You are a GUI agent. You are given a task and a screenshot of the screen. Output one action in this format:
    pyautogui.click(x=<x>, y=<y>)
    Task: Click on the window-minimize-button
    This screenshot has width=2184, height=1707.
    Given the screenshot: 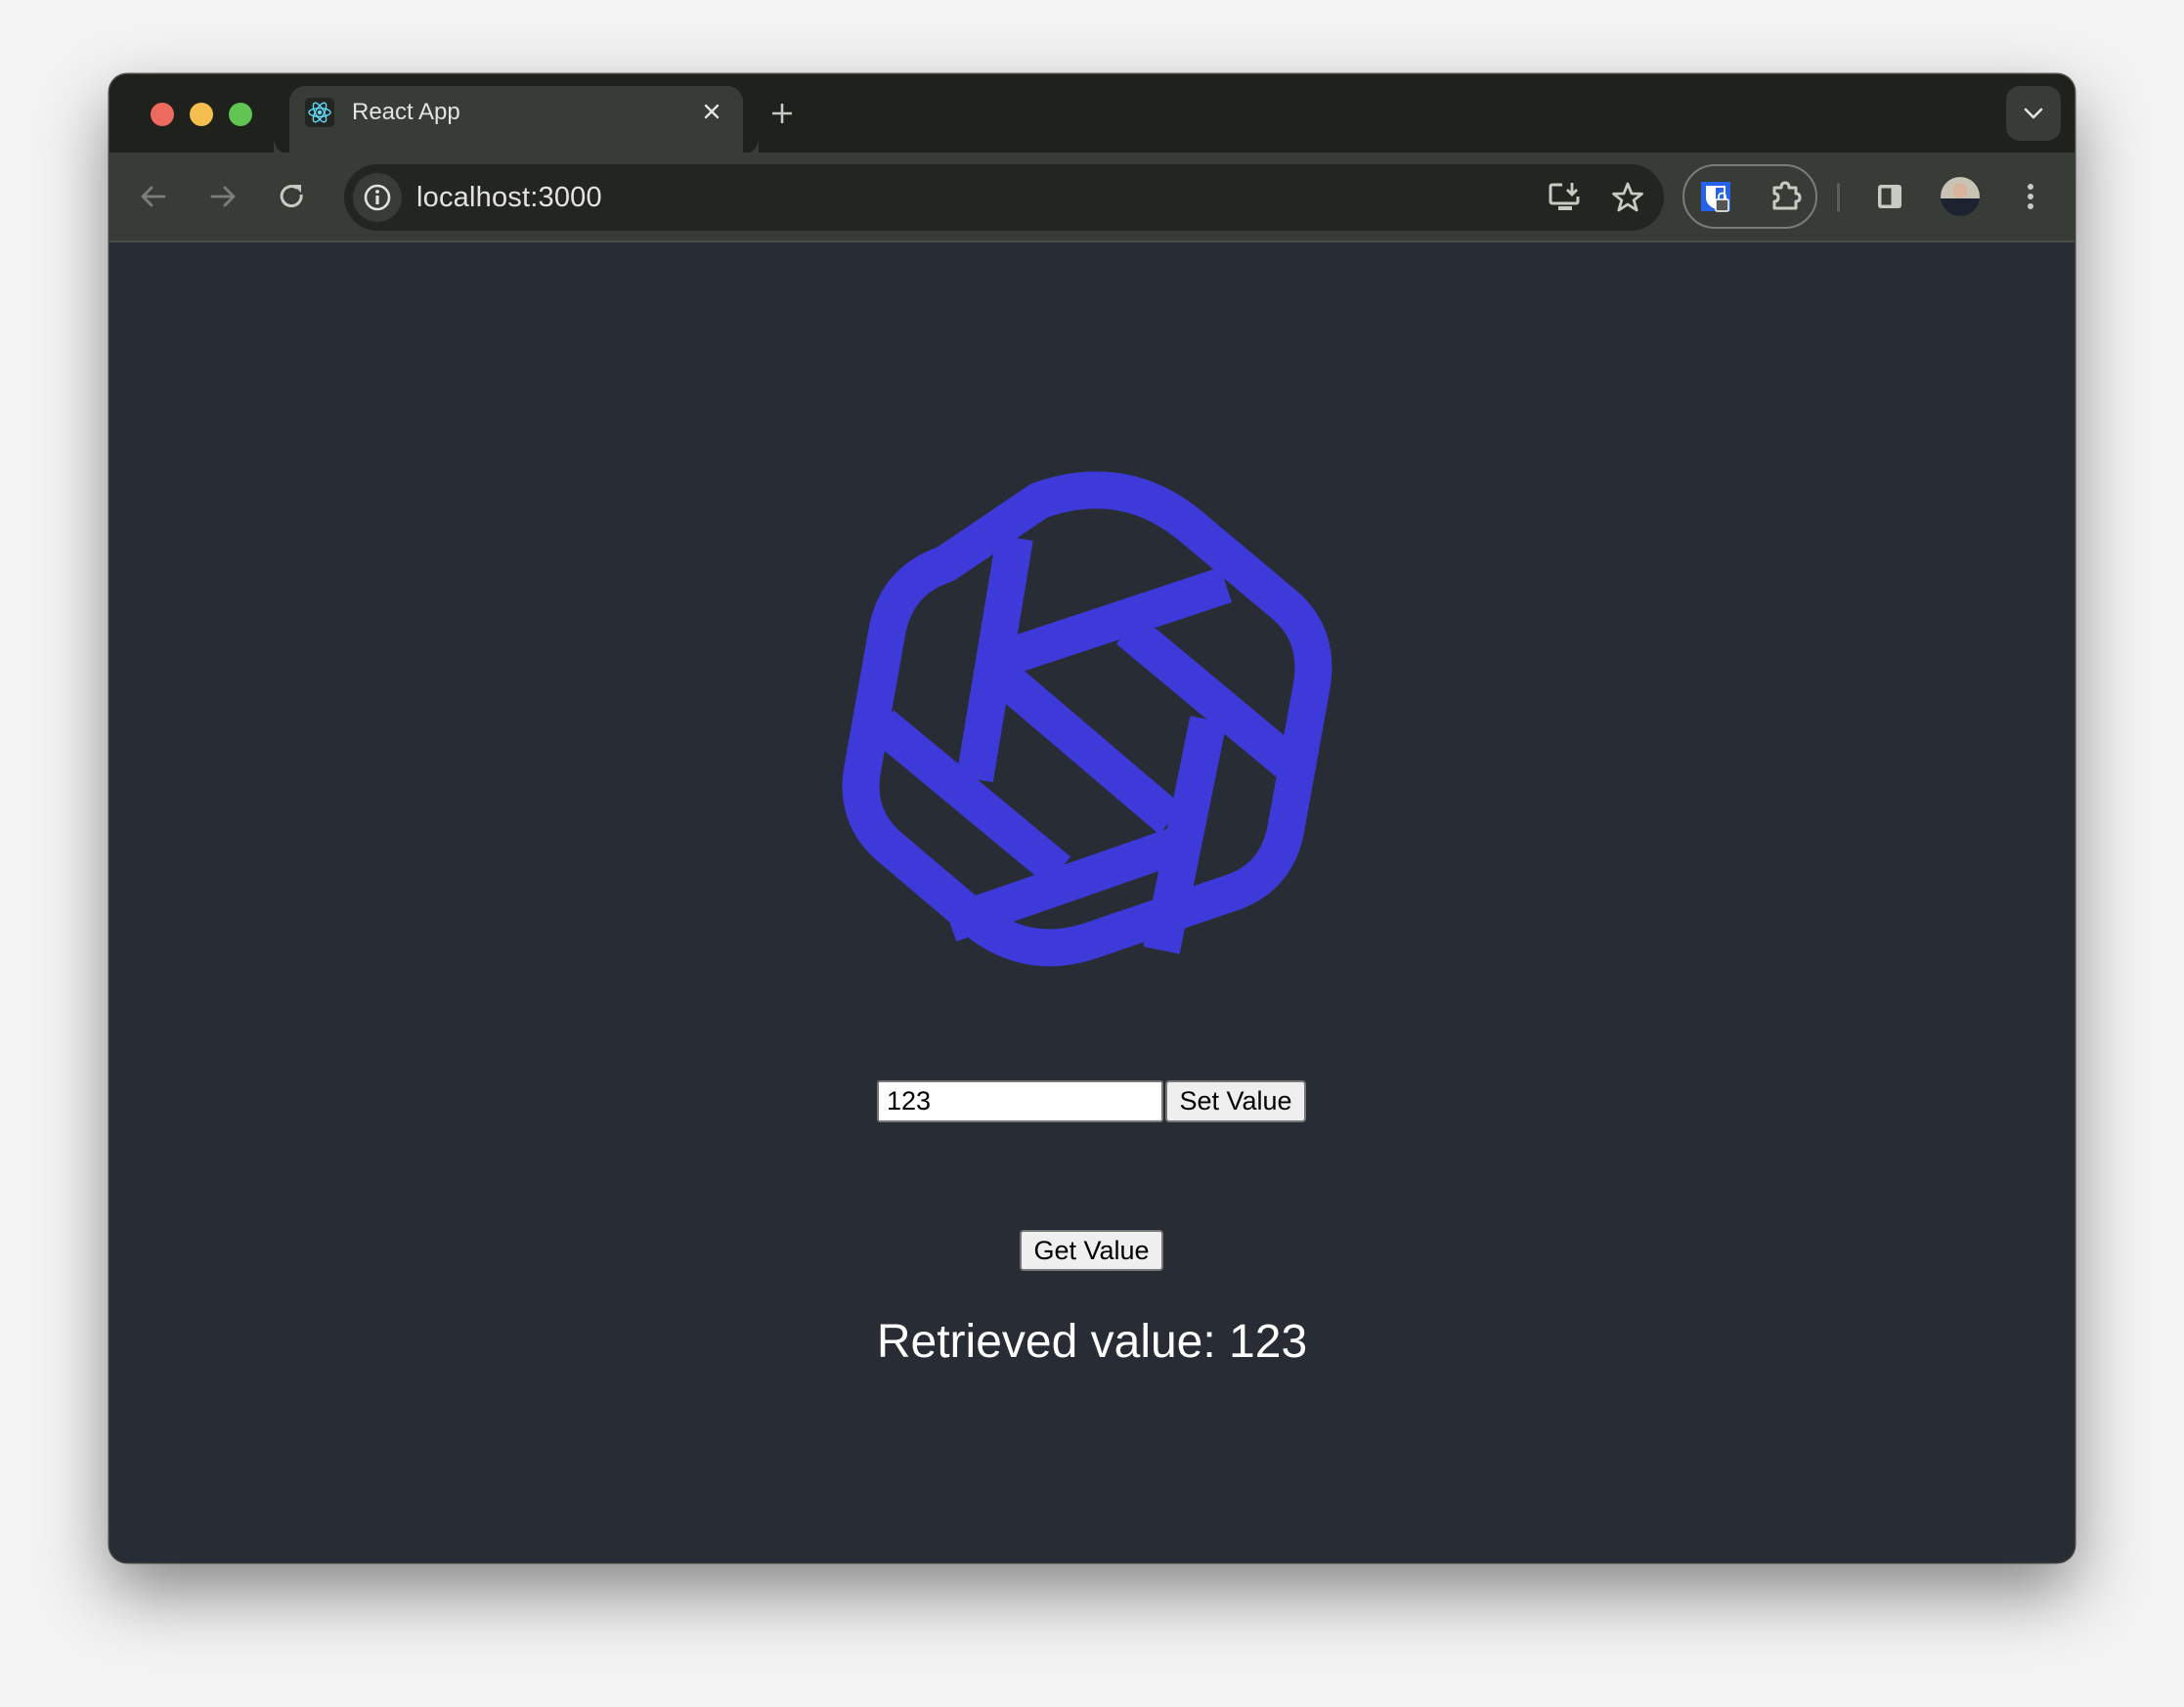 What is the action you would take?
    pyautogui.click(x=201, y=114)
    